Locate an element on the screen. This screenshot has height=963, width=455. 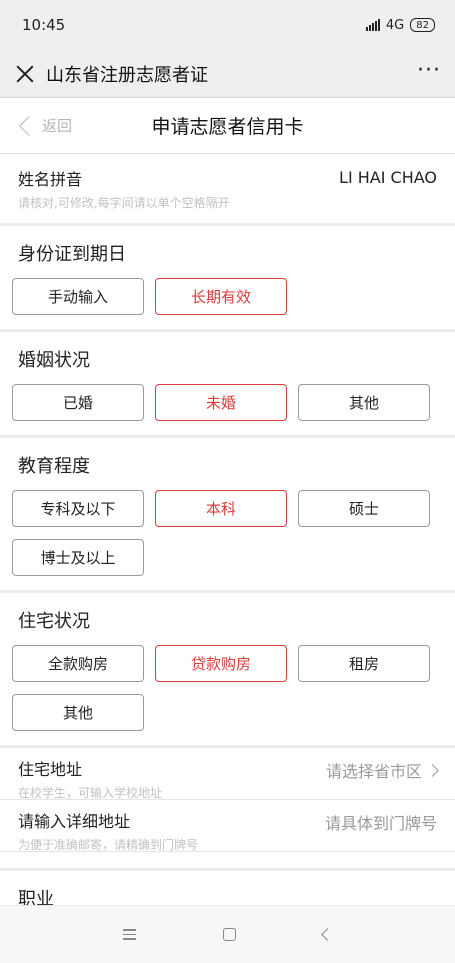
back-icon is located at coordinates (327, 934).